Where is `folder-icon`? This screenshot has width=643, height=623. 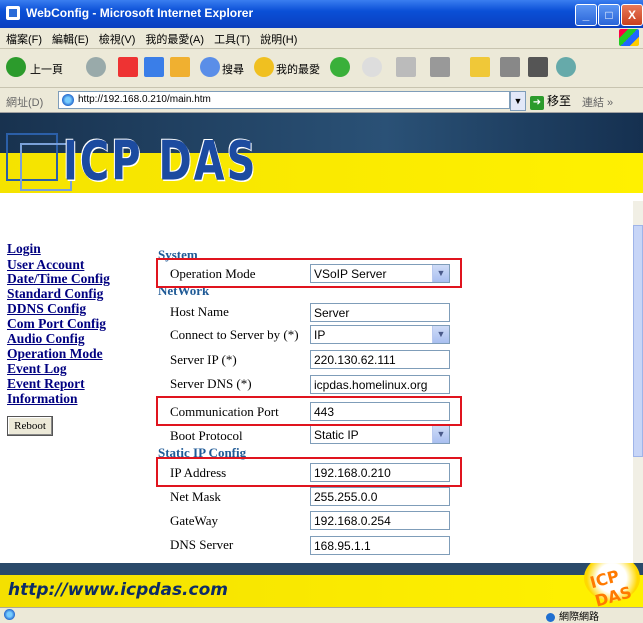
folder-icon is located at coordinates (480, 67).